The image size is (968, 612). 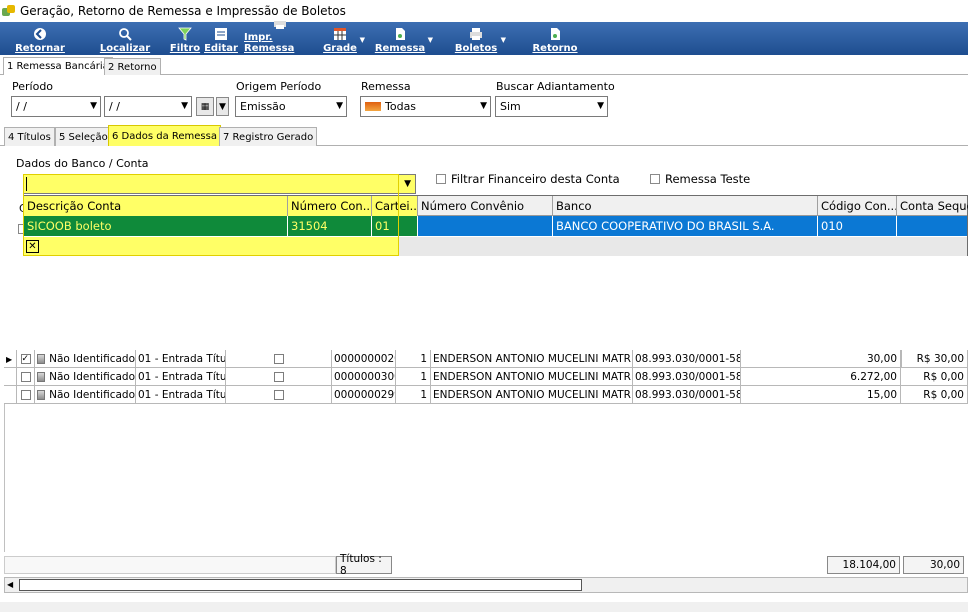 What do you see at coordinates (211, 246) in the screenshot?
I see `footer-highlight` at bounding box center [211, 246].